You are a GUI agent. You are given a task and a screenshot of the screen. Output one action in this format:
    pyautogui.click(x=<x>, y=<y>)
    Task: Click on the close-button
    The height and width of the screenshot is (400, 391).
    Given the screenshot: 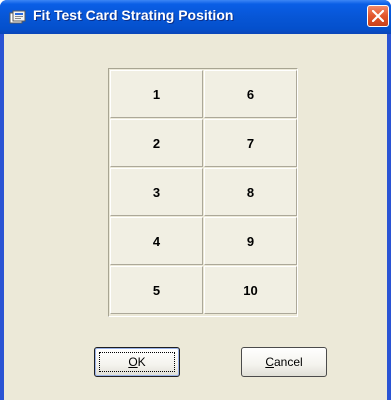 What is the action you would take?
    pyautogui.click(x=378, y=16)
    